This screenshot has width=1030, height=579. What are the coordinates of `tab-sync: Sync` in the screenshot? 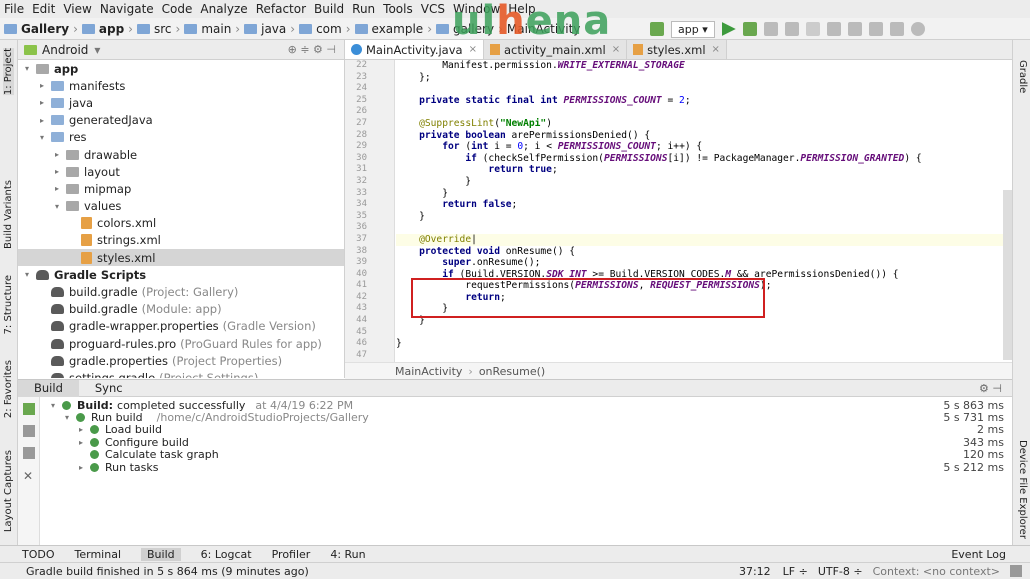 It's located at (109, 388).